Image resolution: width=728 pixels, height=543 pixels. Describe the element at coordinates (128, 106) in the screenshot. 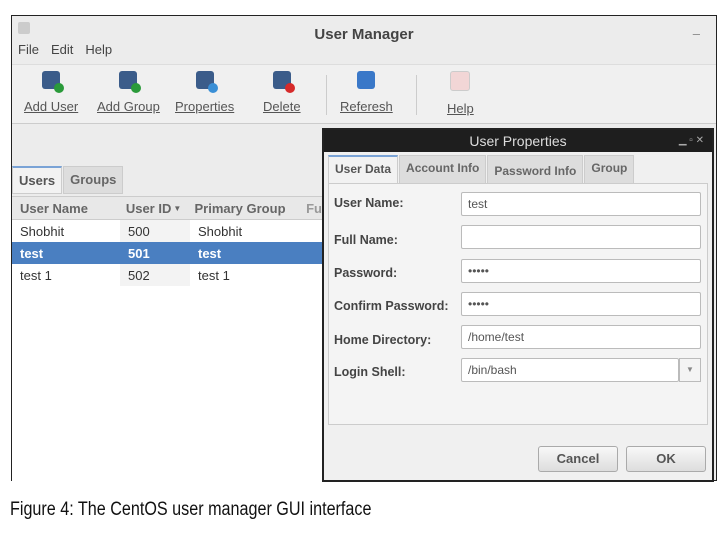

I see `add-group-label: Add Group` at that location.